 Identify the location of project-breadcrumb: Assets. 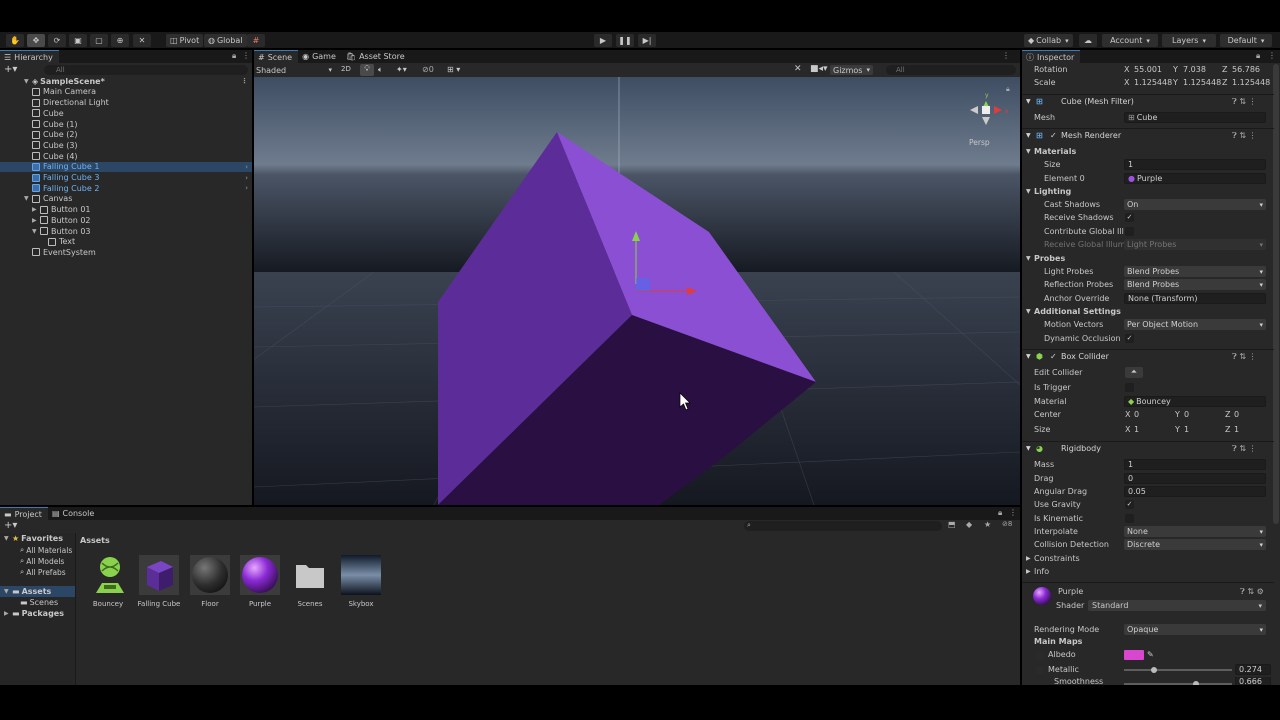
(95, 540).